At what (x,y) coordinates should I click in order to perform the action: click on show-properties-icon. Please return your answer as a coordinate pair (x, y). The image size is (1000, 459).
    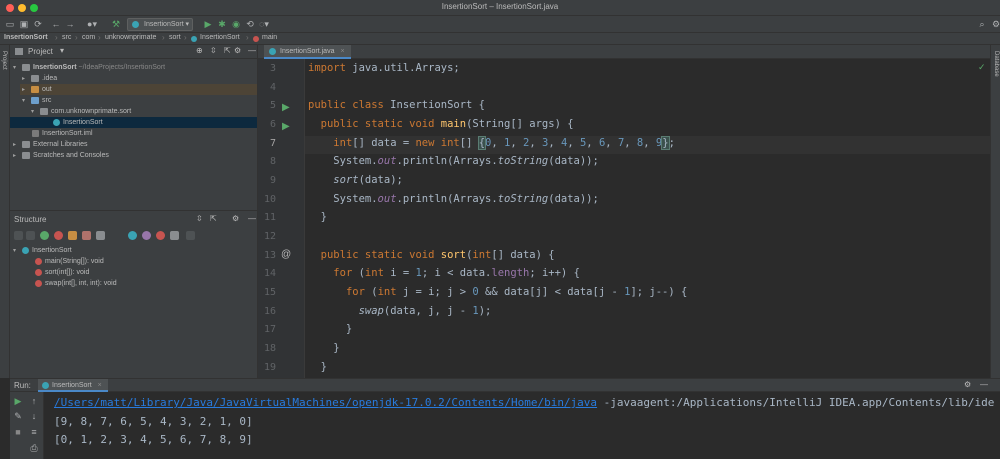
    Looking at the image, I should click on (72, 235).